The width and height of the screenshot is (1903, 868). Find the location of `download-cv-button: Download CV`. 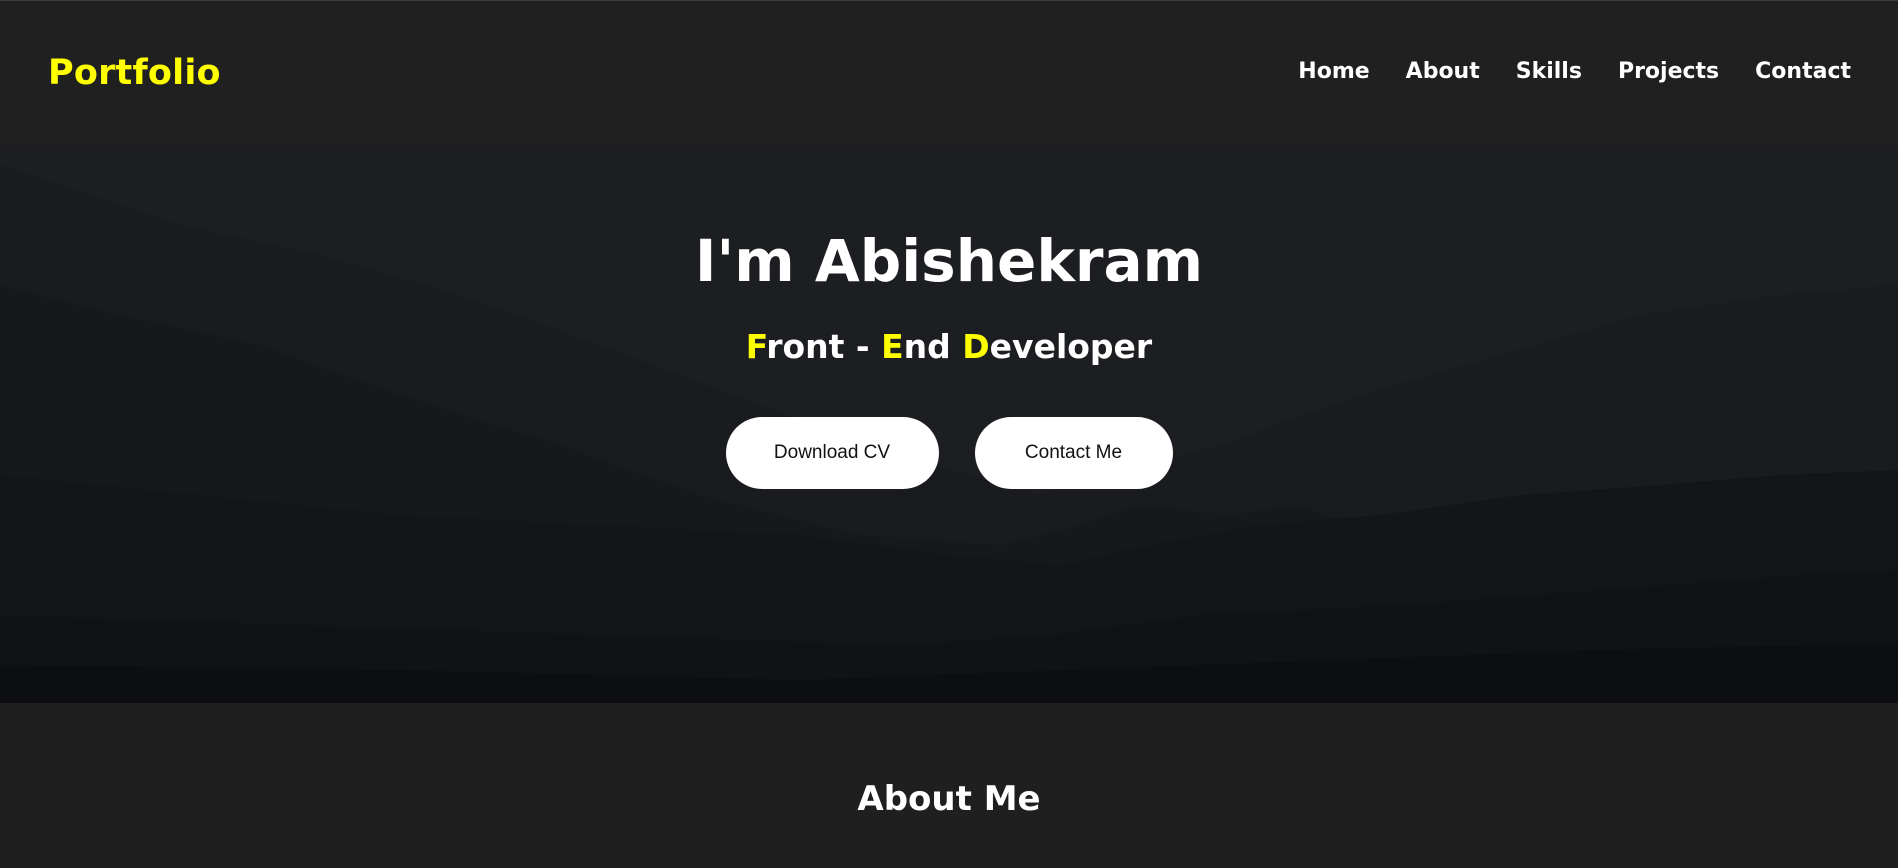

download-cv-button: Download CV is located at coordinates (832, 453).